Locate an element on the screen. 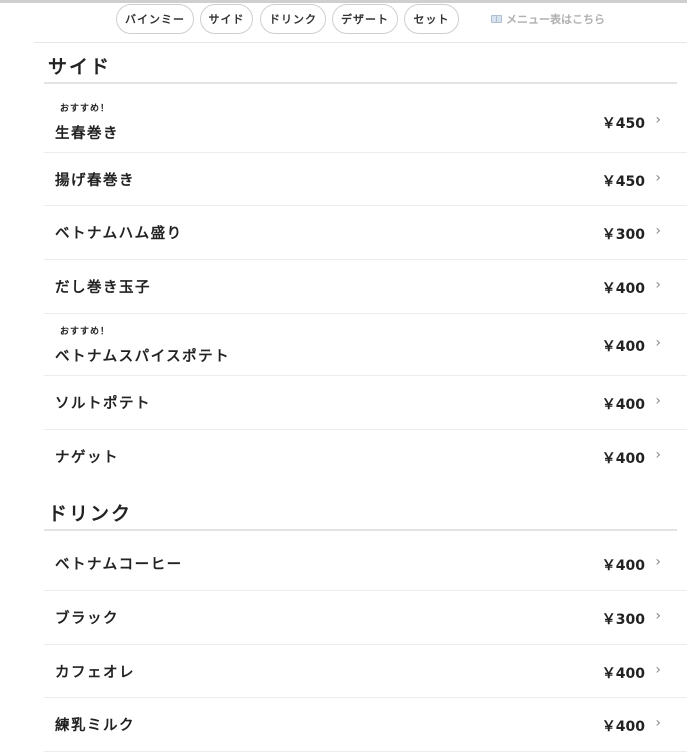  section-title-drink: ドリンク is located at coordinates (90, 514).